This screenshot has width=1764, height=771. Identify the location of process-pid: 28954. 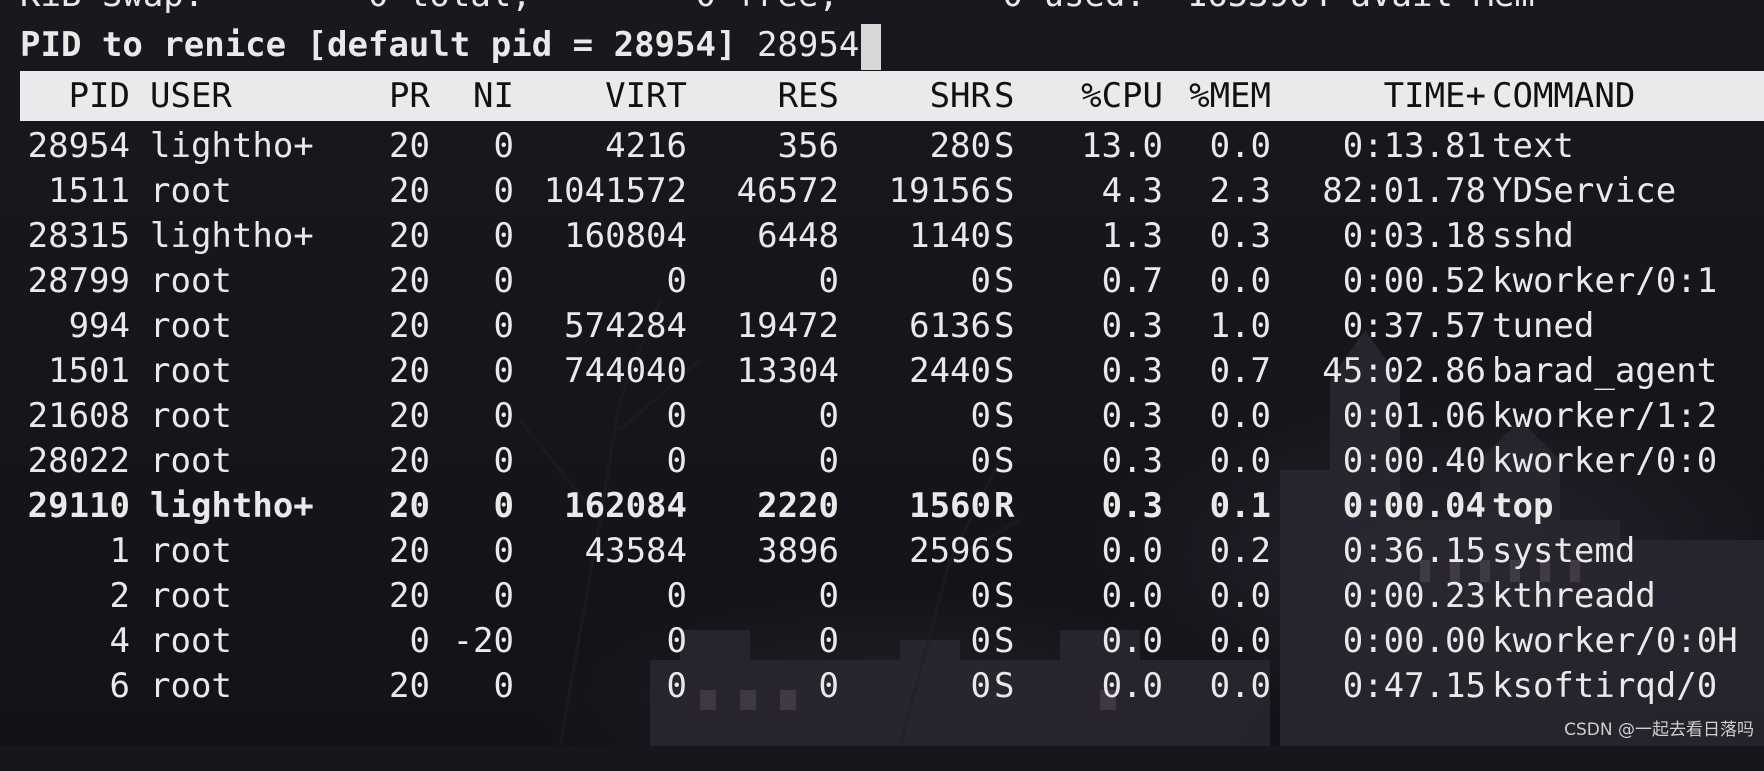
(78, 146).